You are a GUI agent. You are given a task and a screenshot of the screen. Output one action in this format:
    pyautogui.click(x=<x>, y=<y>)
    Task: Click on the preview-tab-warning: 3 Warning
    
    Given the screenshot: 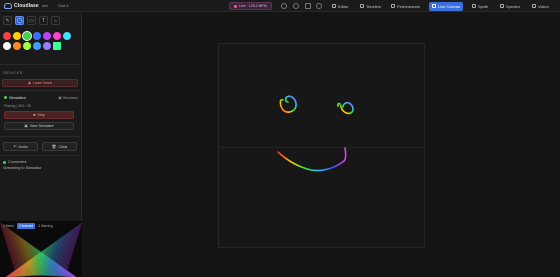 What is the action you would take?
    pyautogui.click(x=45, y=226)
    